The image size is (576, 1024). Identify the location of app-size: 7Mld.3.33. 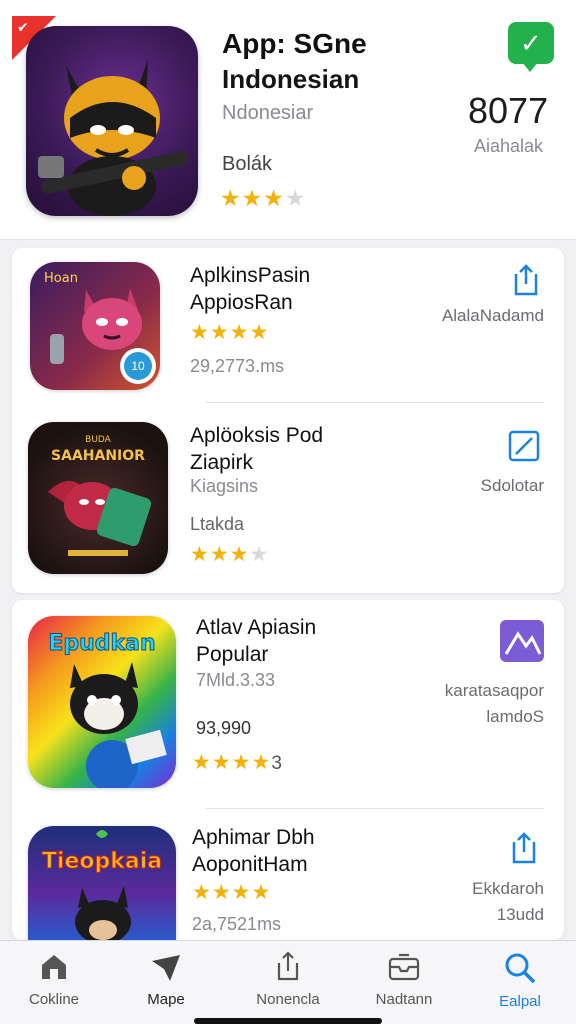
(236, 680).